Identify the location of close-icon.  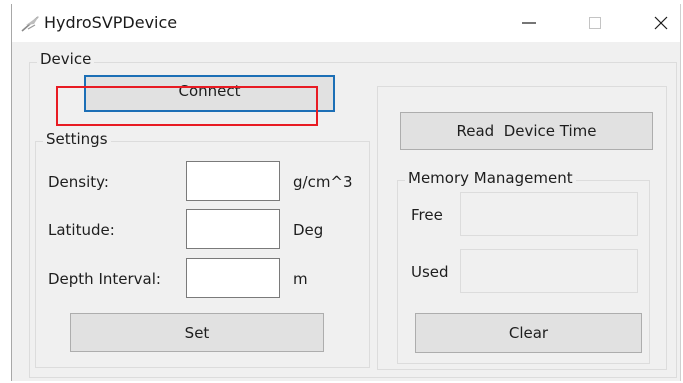
(661, 23).